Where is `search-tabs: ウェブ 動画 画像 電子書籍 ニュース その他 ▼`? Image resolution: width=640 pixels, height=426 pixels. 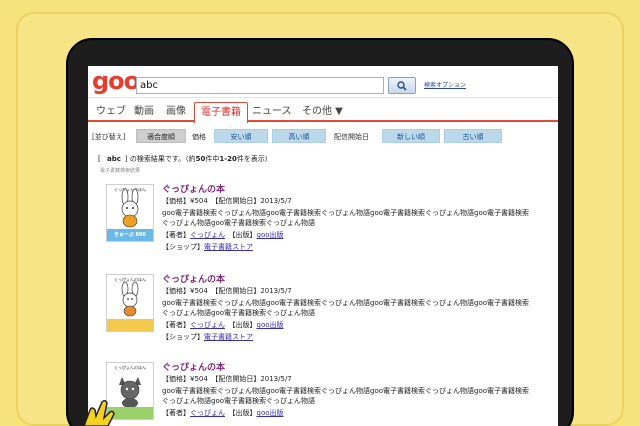 search-tabs: ウェブ 動画 画像 電子書籍 ニュース その他 ▼ is located at coordinates (323, 112).